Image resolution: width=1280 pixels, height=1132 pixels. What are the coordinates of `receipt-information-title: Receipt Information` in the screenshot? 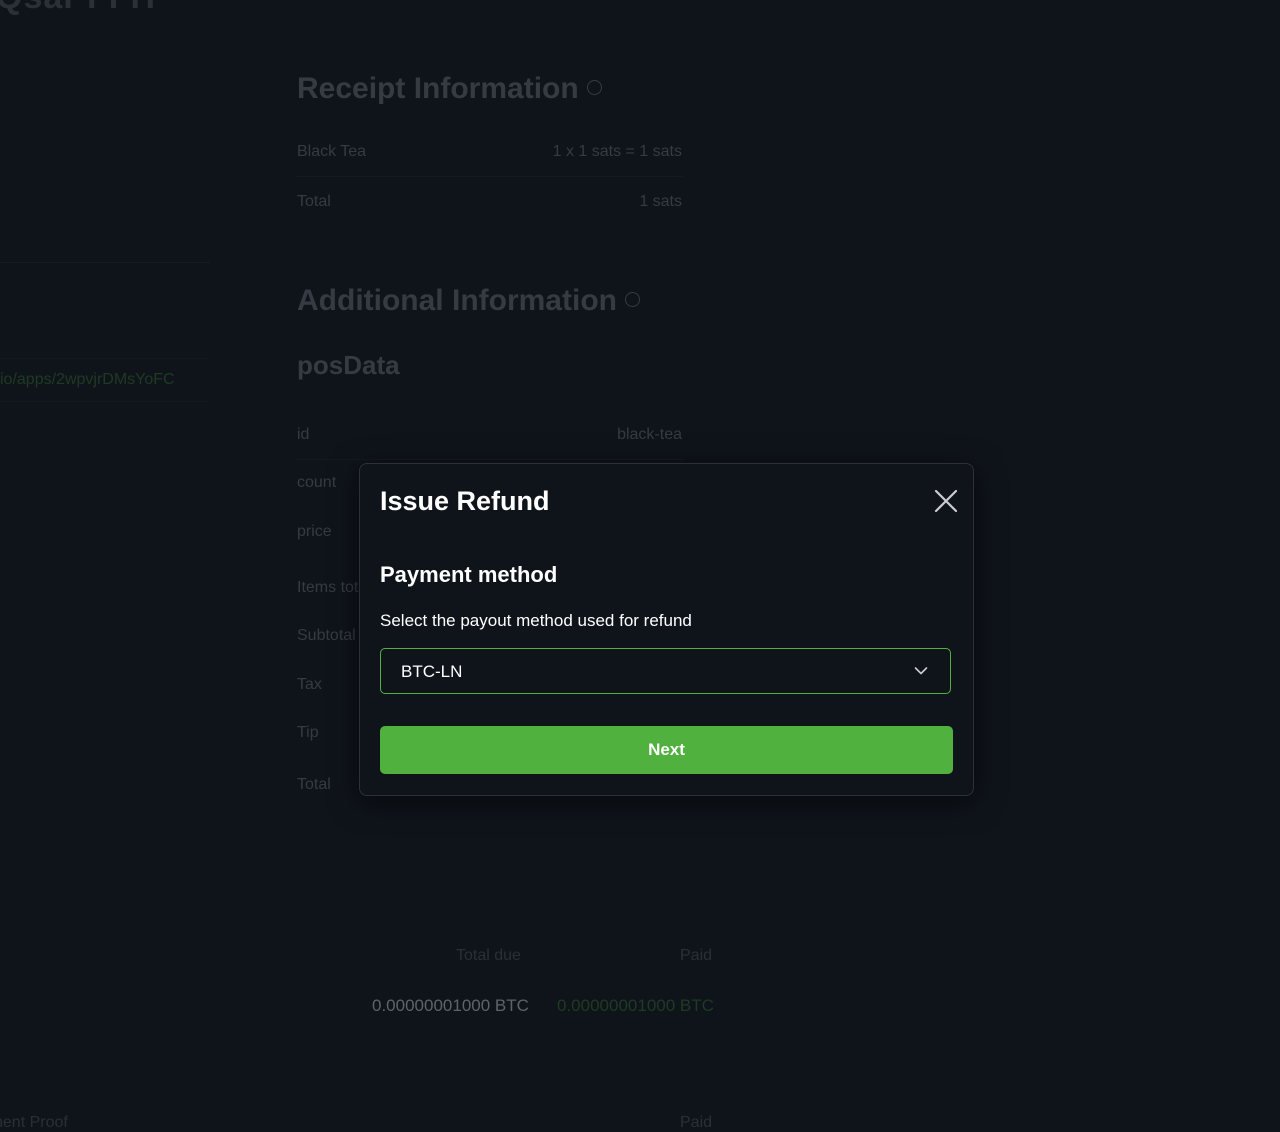 It's located at (438, 88).